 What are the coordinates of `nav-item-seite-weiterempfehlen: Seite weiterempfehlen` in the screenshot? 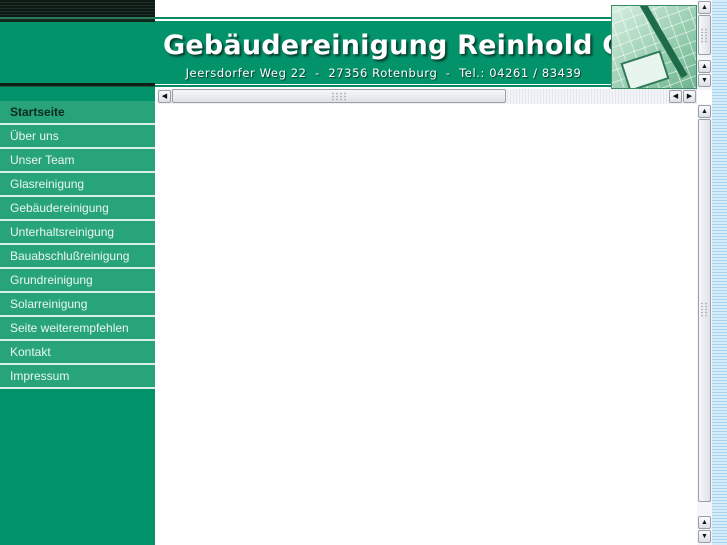 It's located at (77, 329).